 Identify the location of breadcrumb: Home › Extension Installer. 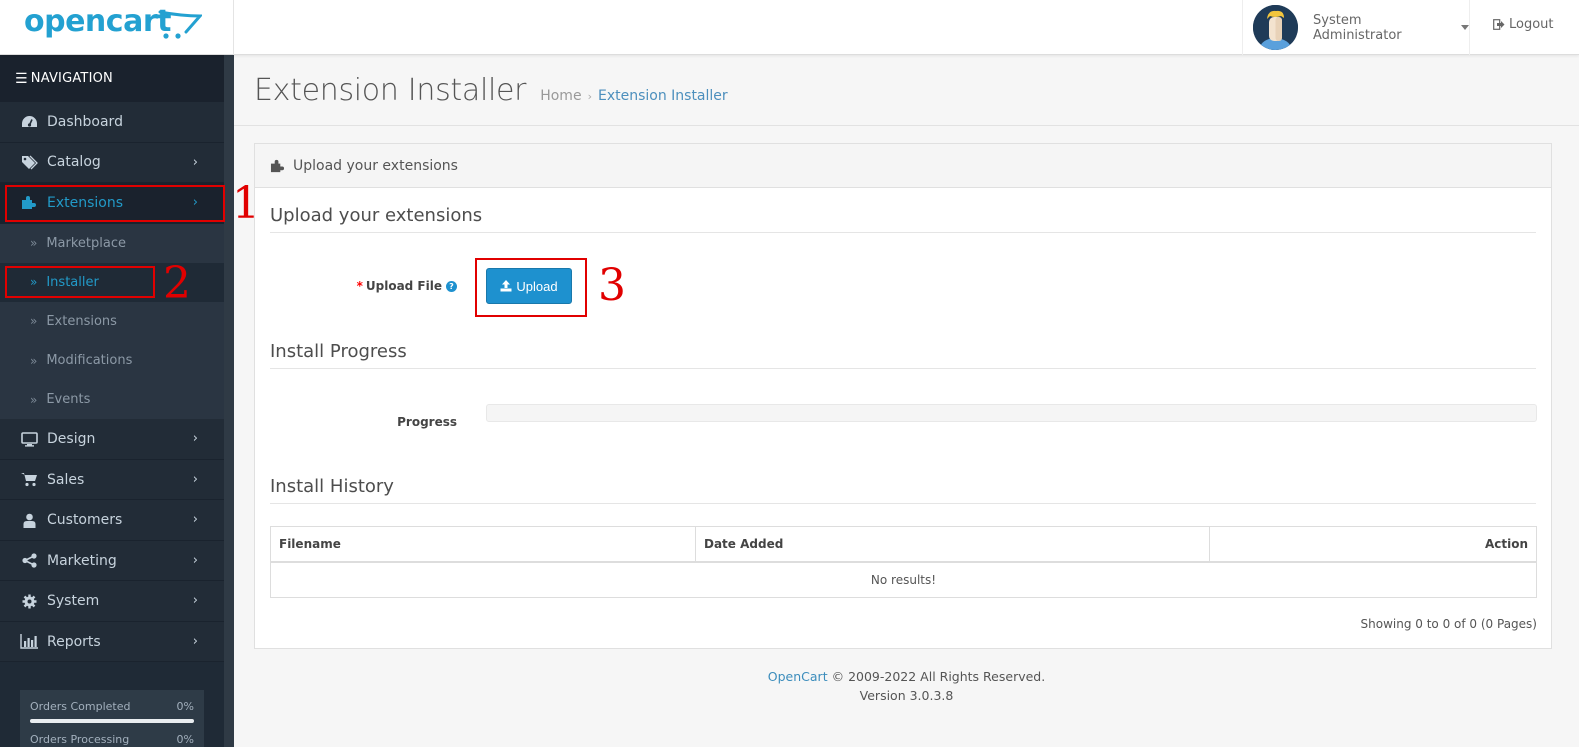
(633, 96).